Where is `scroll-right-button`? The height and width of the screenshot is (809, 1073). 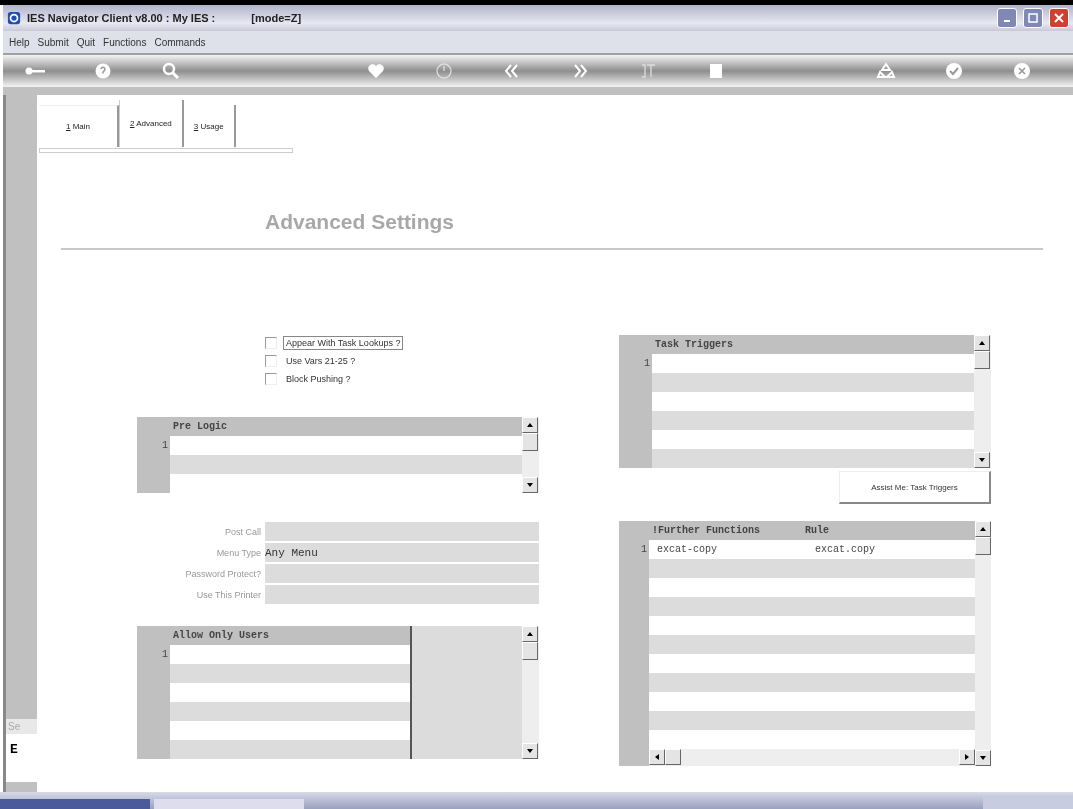
scroll-right-button is located at coordinates (967, 757).